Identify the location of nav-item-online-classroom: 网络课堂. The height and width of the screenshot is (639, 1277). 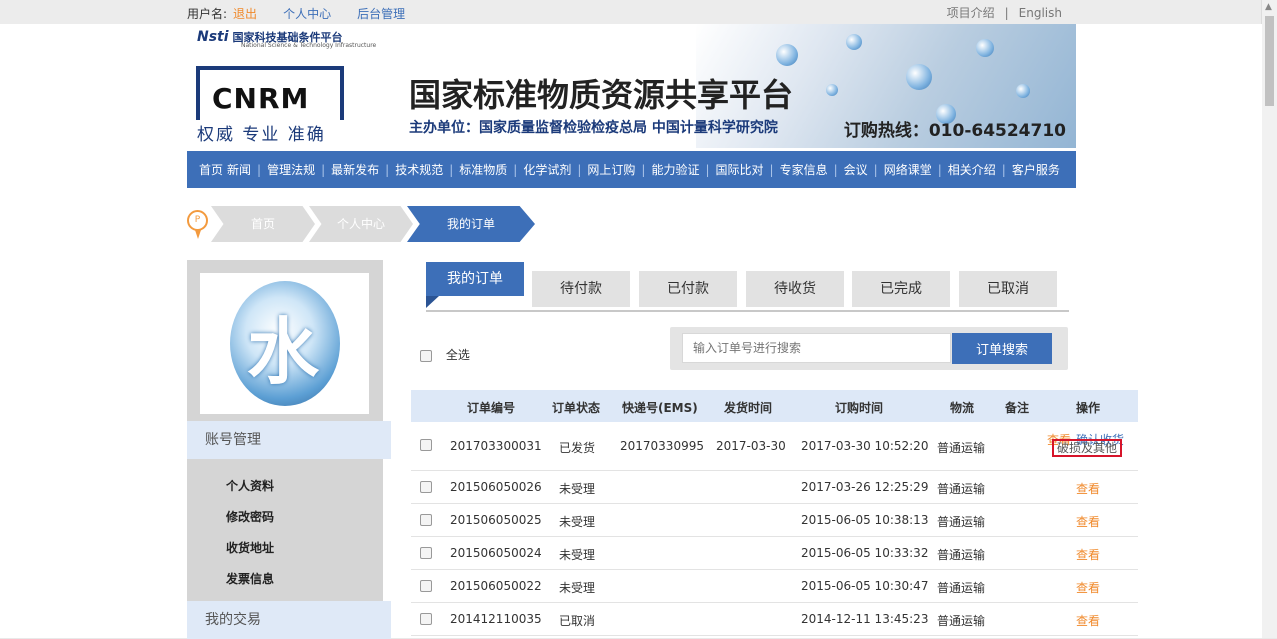
(908, 169).